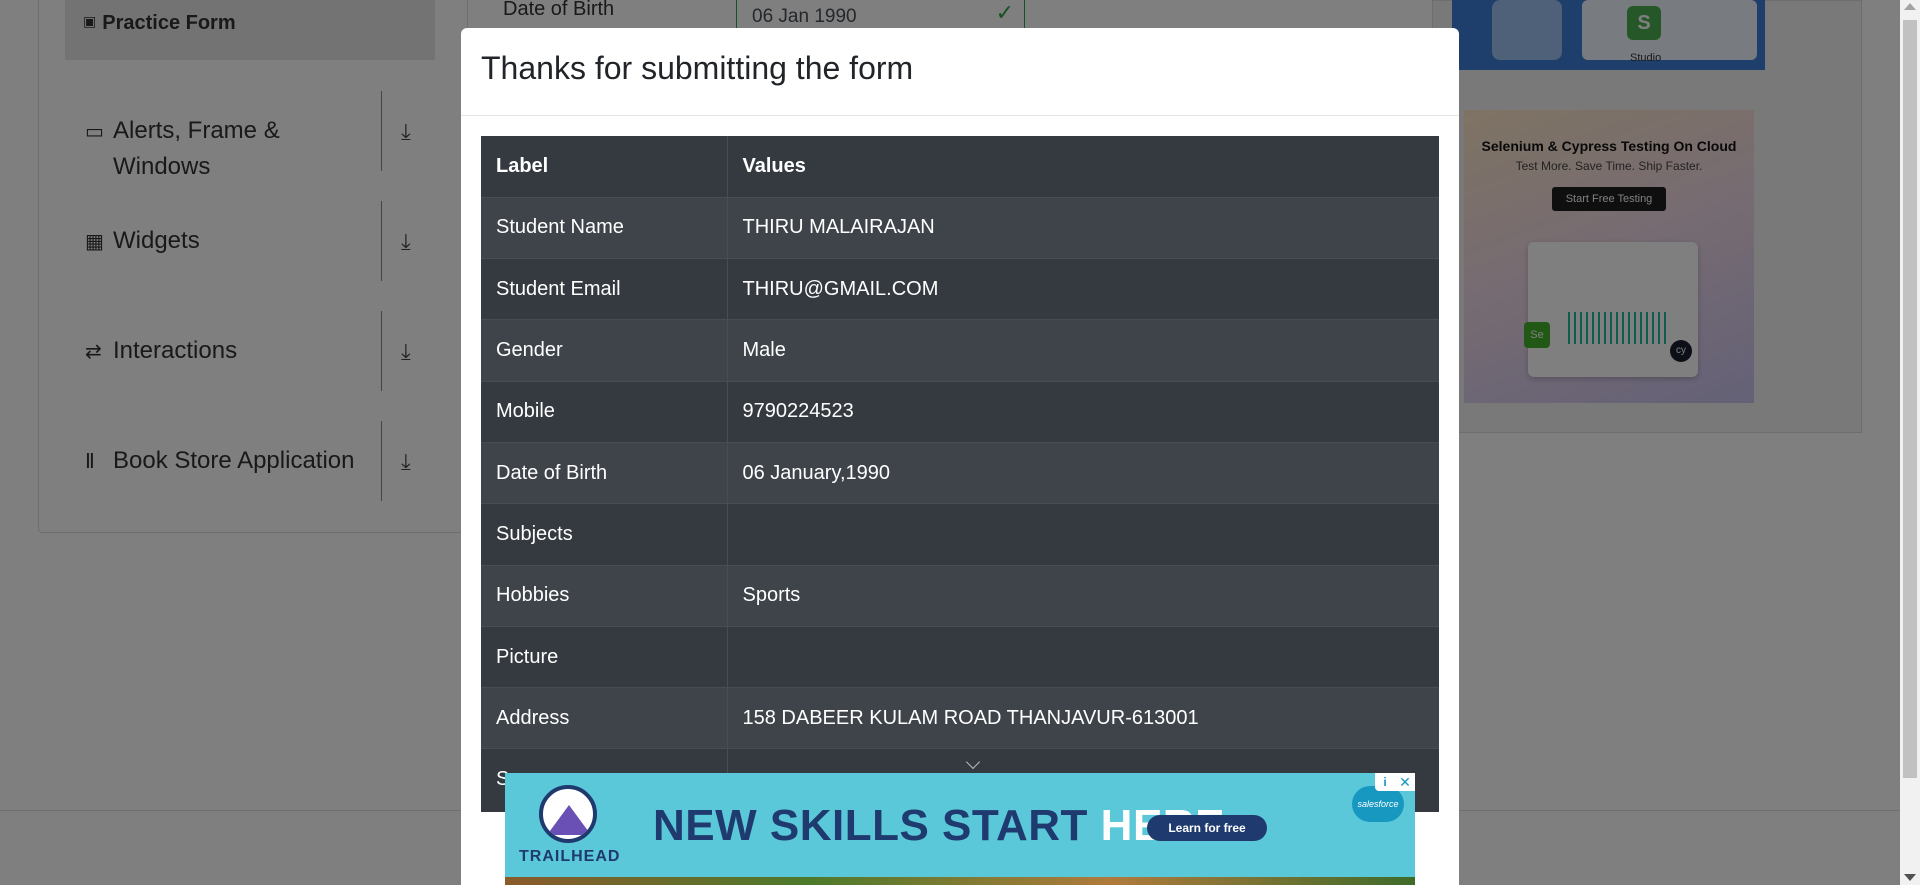  Describe the element at coordinates (604, 595) in the screenshot. I see `row-label: Hobbies` at that location.